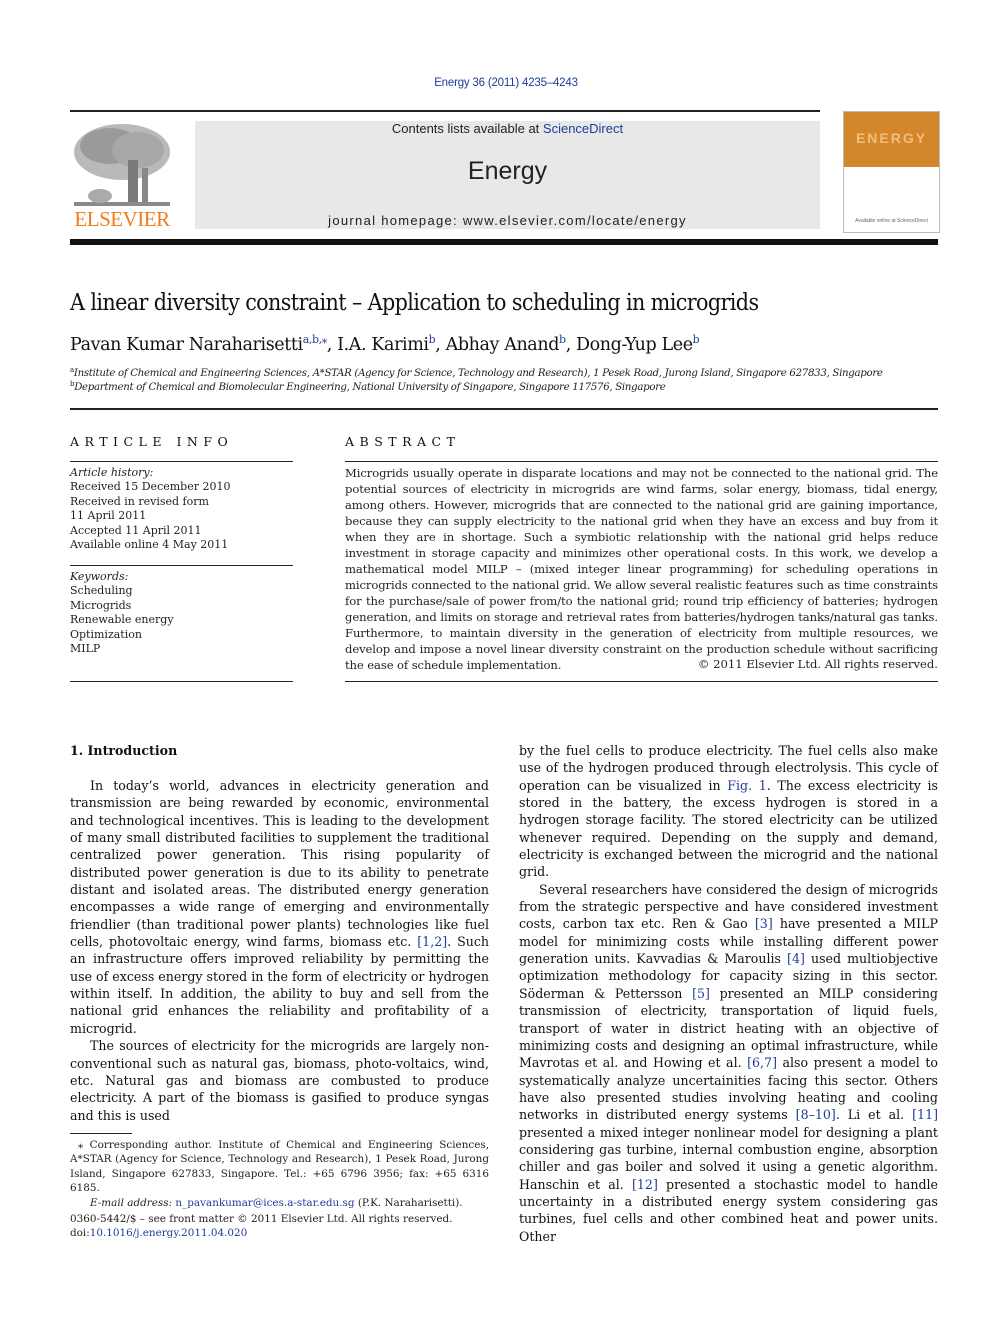 Image resolution: width=992 pixels, height=1323 pixels. I want to click on elsevier-logo: ELSEVIER, so click(122, 176).